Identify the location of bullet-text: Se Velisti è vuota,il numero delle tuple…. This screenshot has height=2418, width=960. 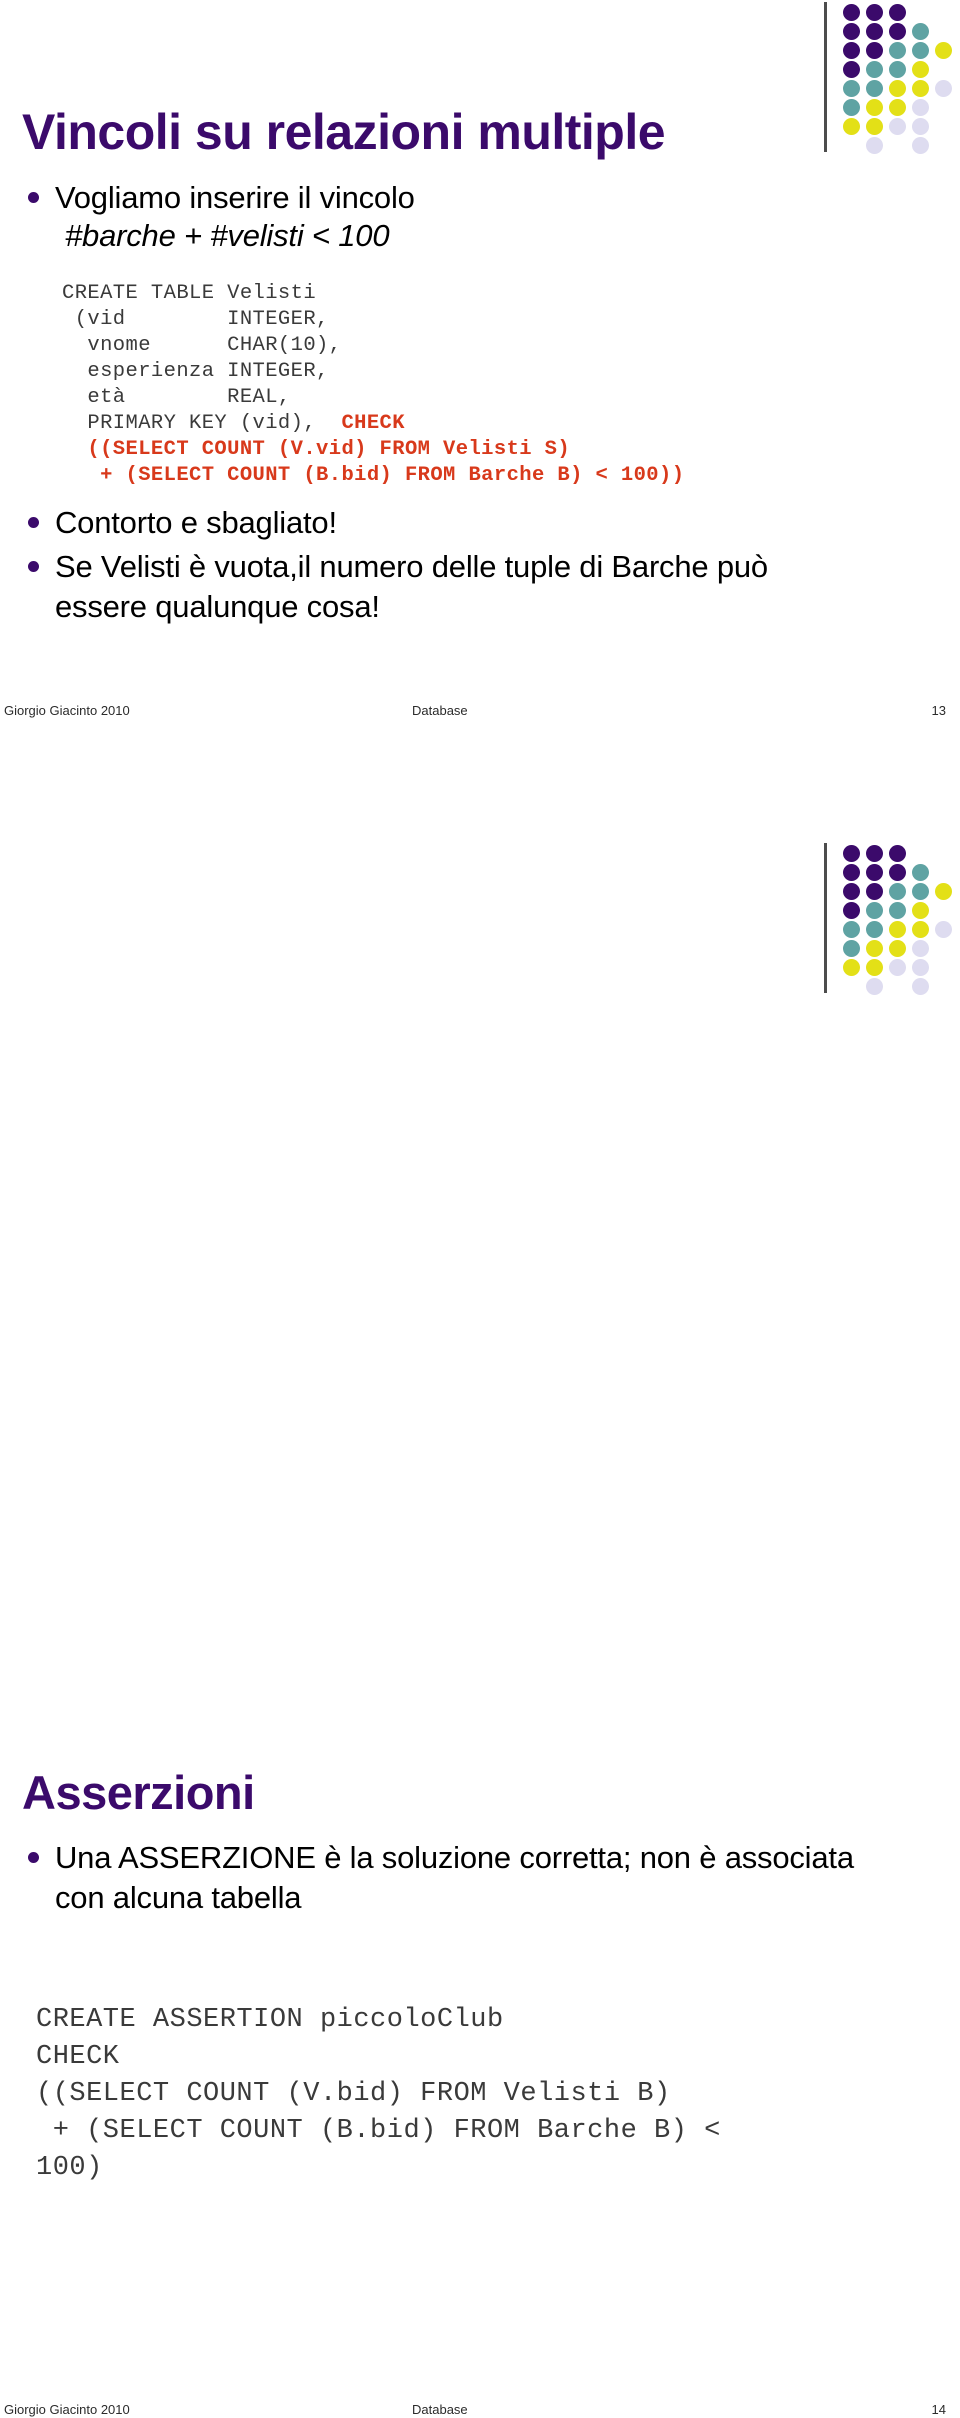
(411, 586).